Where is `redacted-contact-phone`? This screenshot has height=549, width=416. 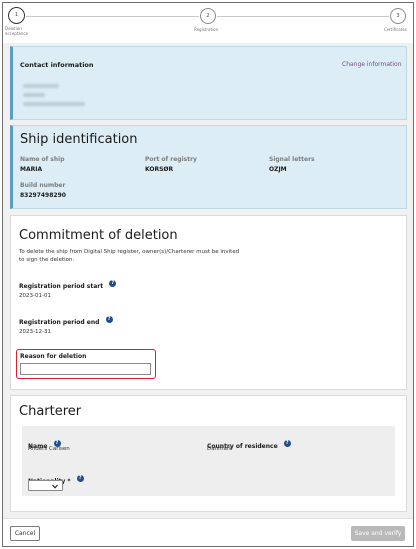
redacted-contact-phone is located at coordinates (34, 95).